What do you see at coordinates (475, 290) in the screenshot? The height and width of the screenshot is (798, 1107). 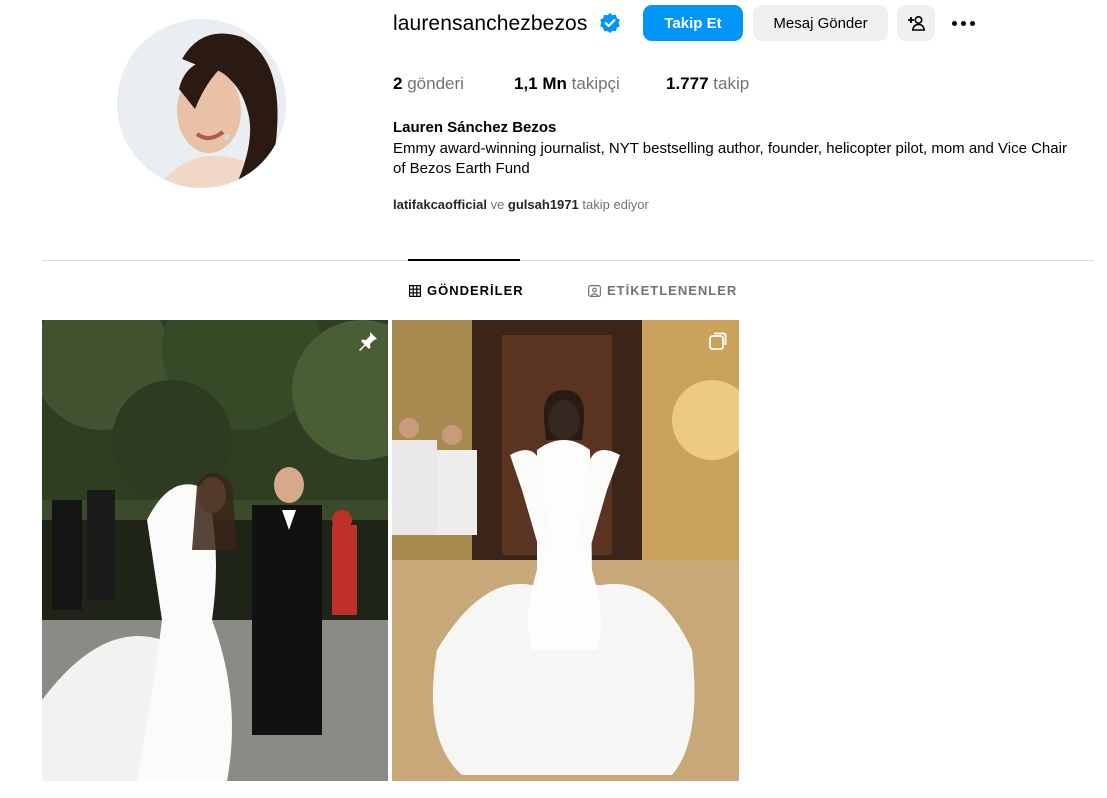 I see `tab-posts-label: GÖNDERİLER` at bounding box center [475, 290].